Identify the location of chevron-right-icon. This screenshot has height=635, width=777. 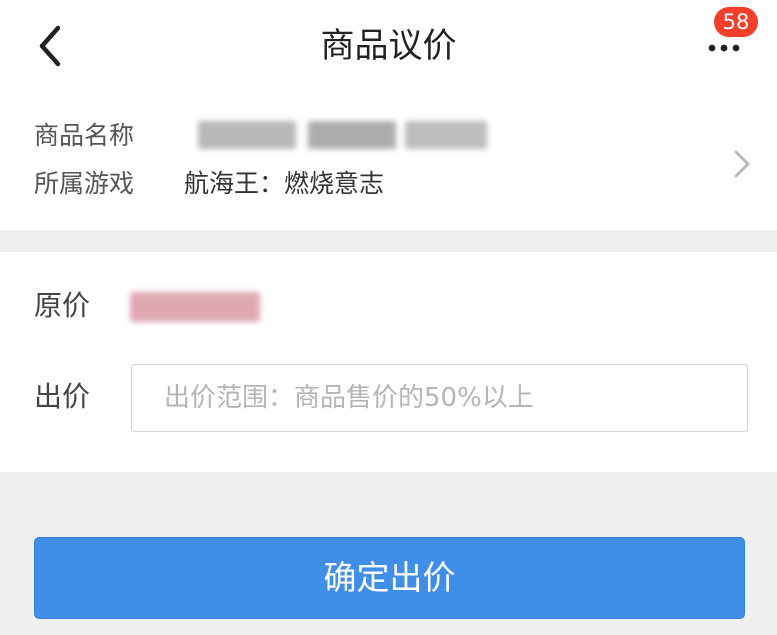
(742, 164).